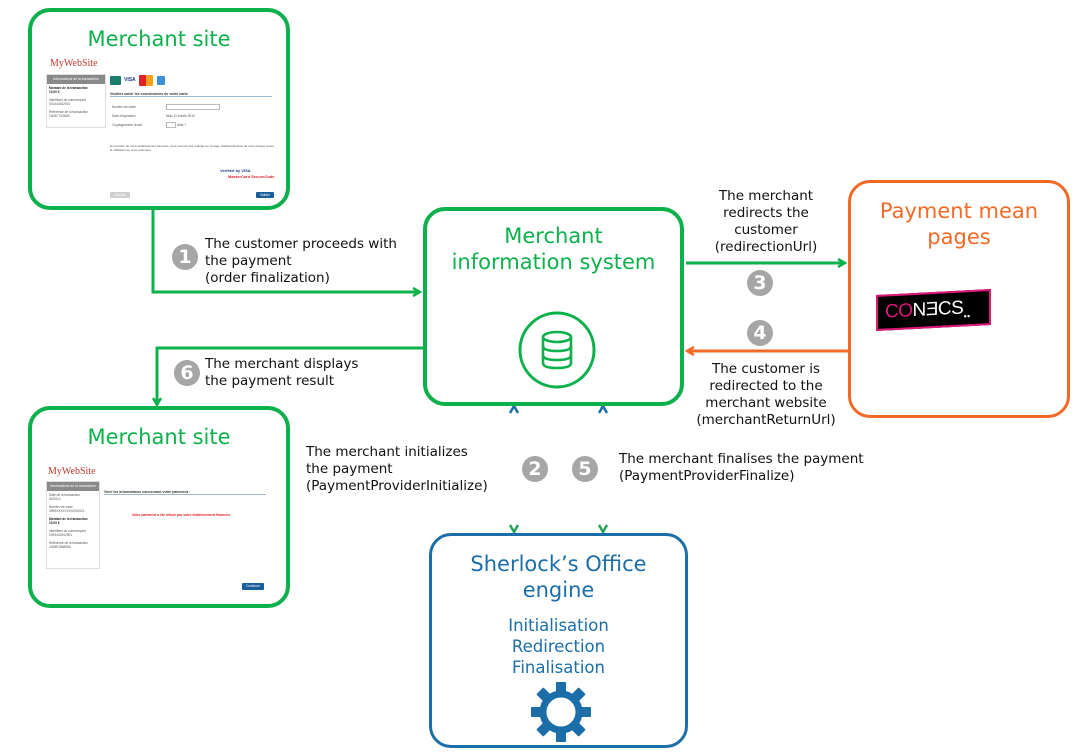  I want to click on step-6-badge: 6, so click(187, 373).